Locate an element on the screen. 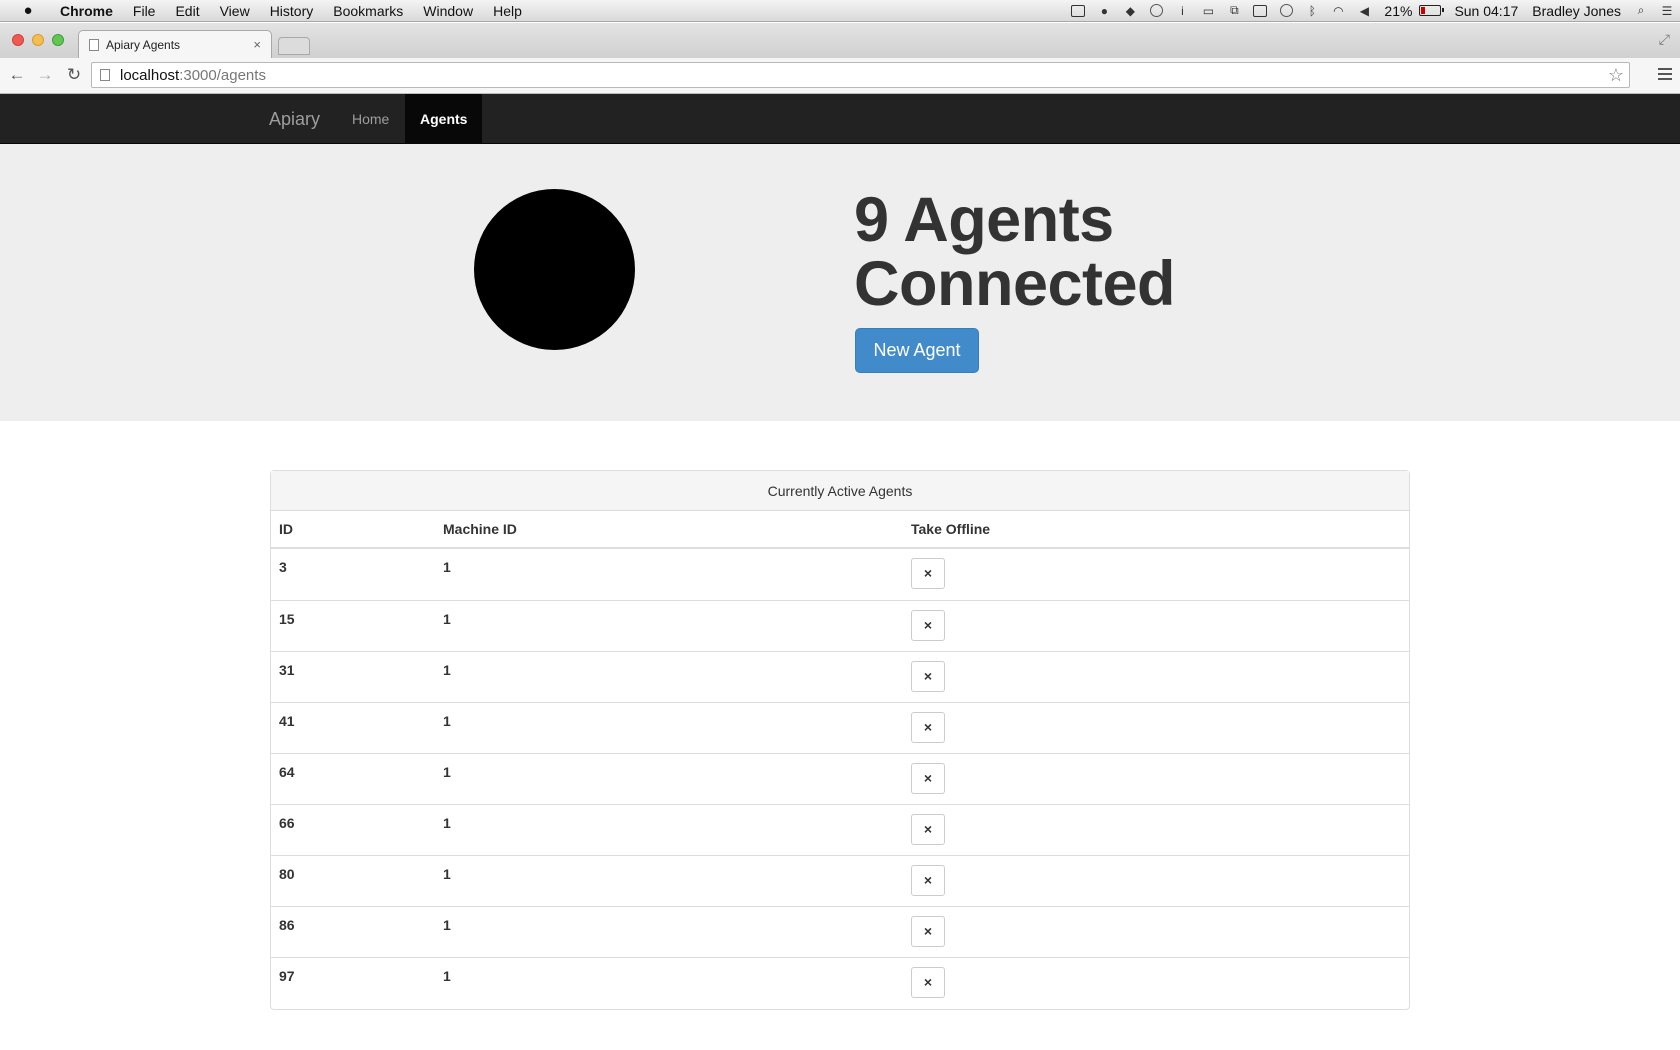  back-arrow-icon: ← is located at coordinates (17, 75).